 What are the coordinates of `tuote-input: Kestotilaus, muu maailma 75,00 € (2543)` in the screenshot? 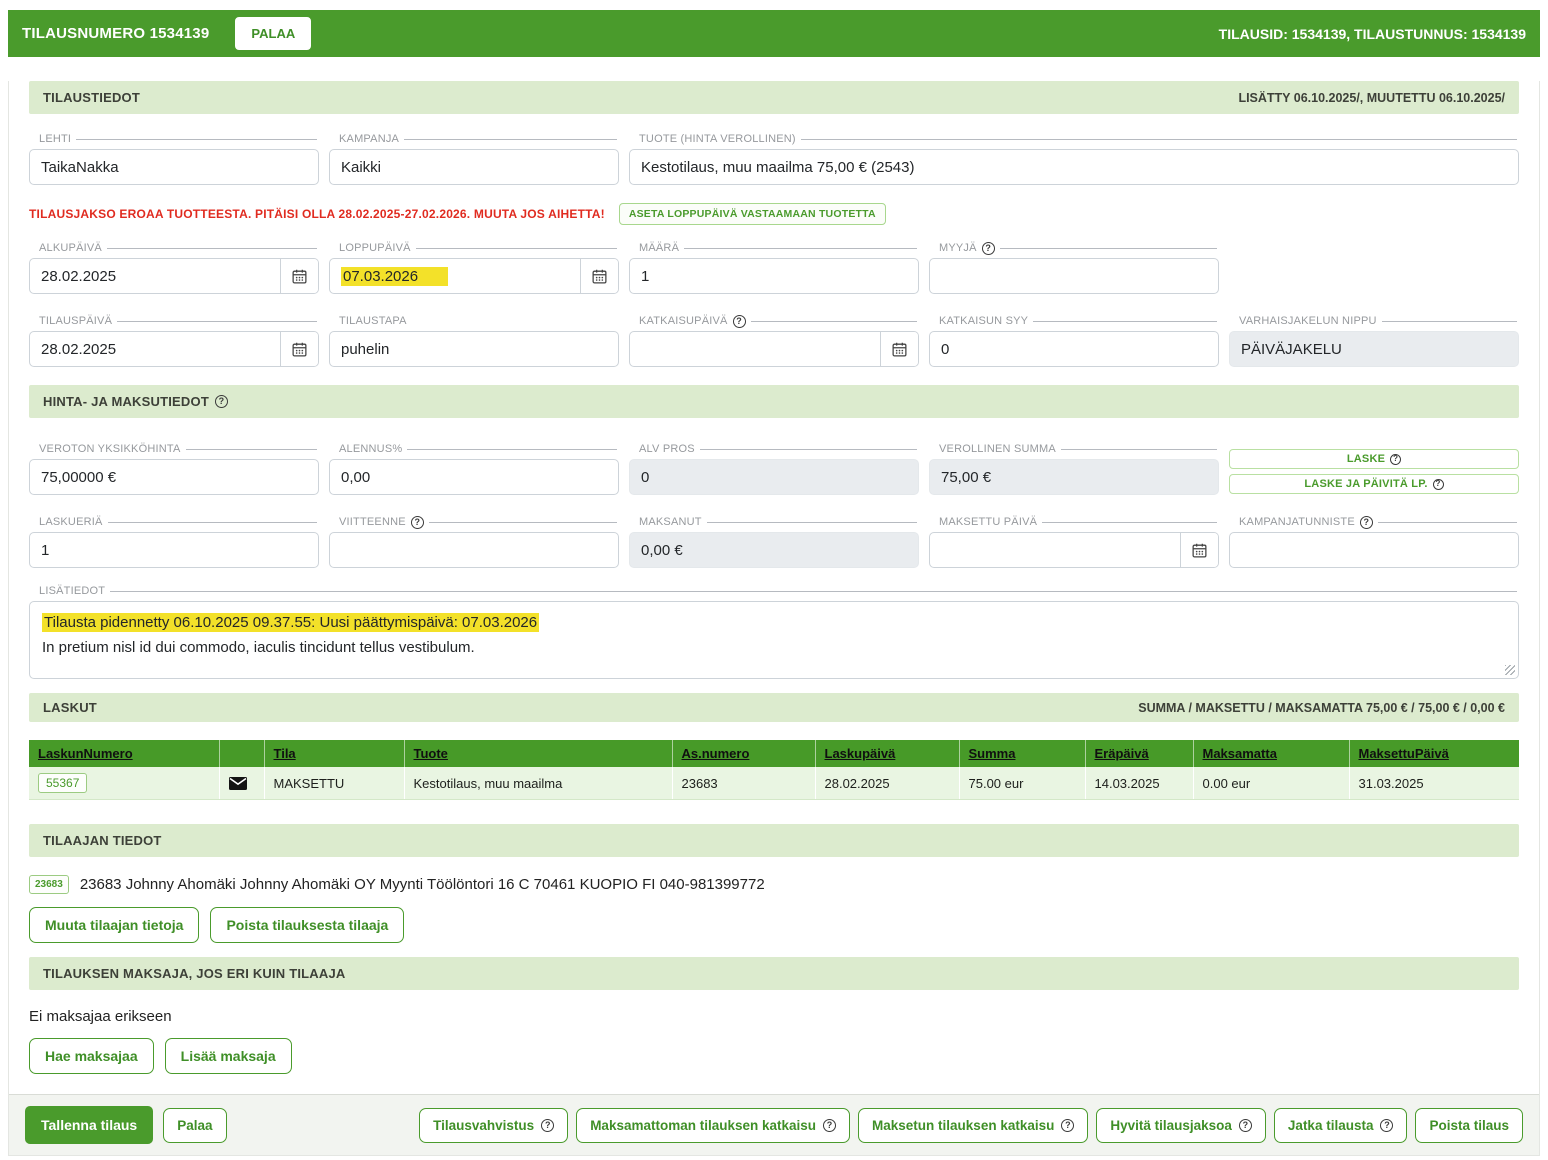 It's located at (1074, 167).